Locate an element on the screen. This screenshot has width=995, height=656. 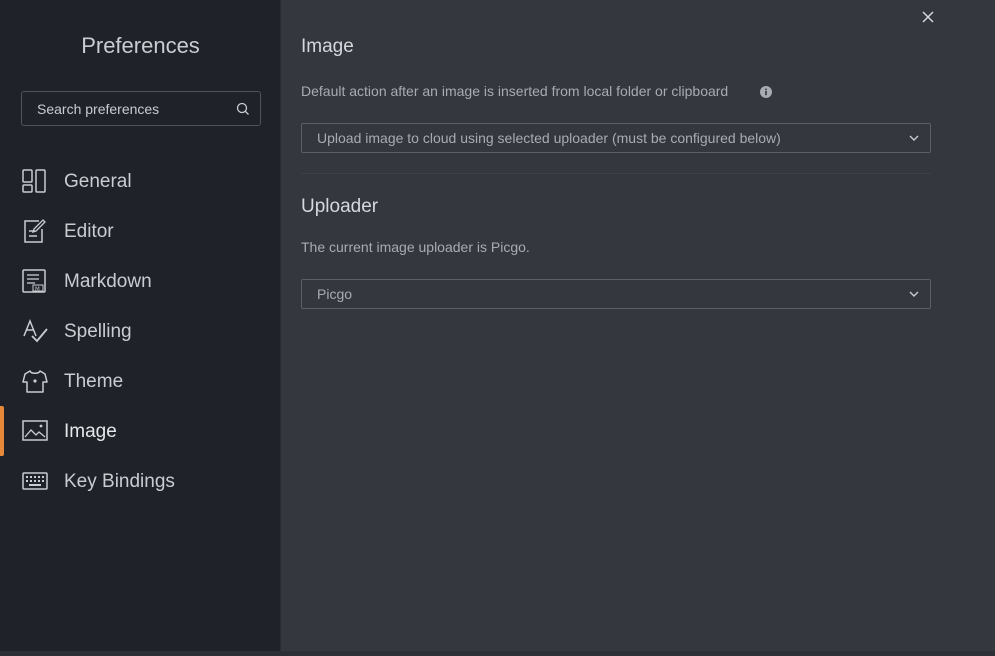
sidebar-item-image: Image is located at coordinates (140, 431).